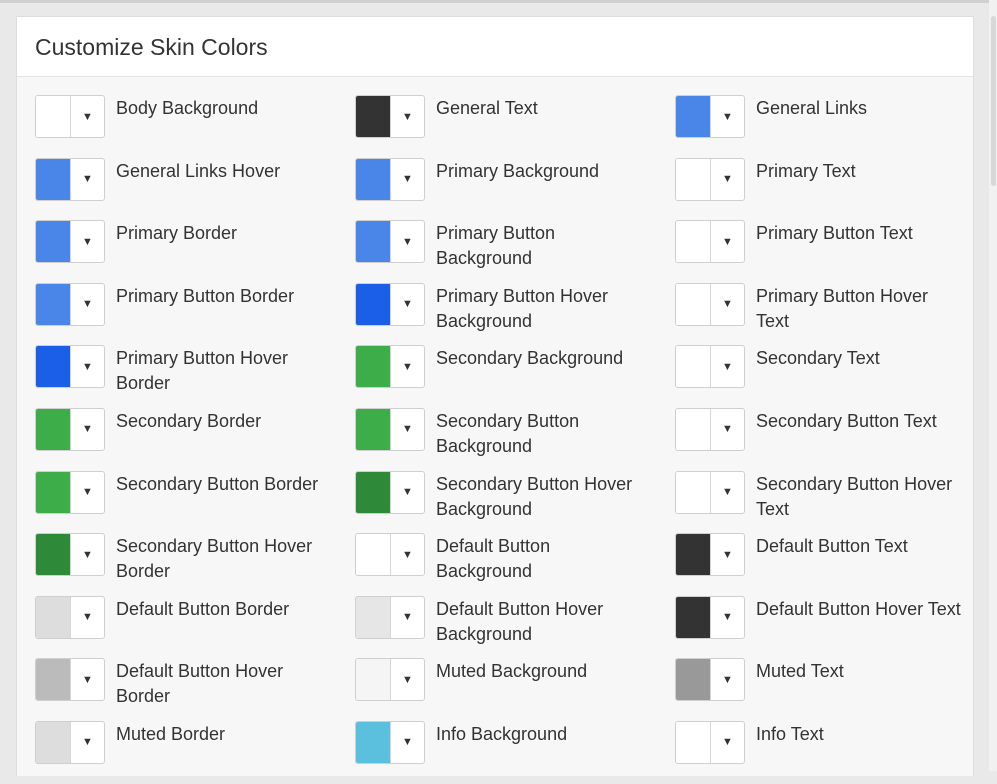 This screenshot has height=784, width=997. I want to click on color-picker-default-button-background: ▼, so click(390, 555).